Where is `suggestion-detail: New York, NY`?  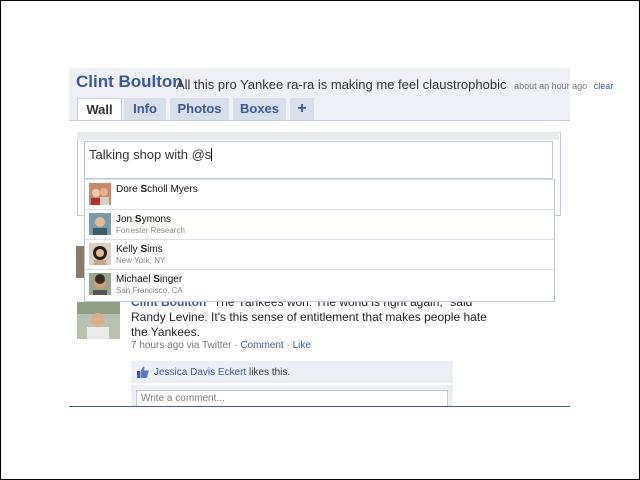
suggestion-detail: New York, NY is located at coordinates (141, 260).